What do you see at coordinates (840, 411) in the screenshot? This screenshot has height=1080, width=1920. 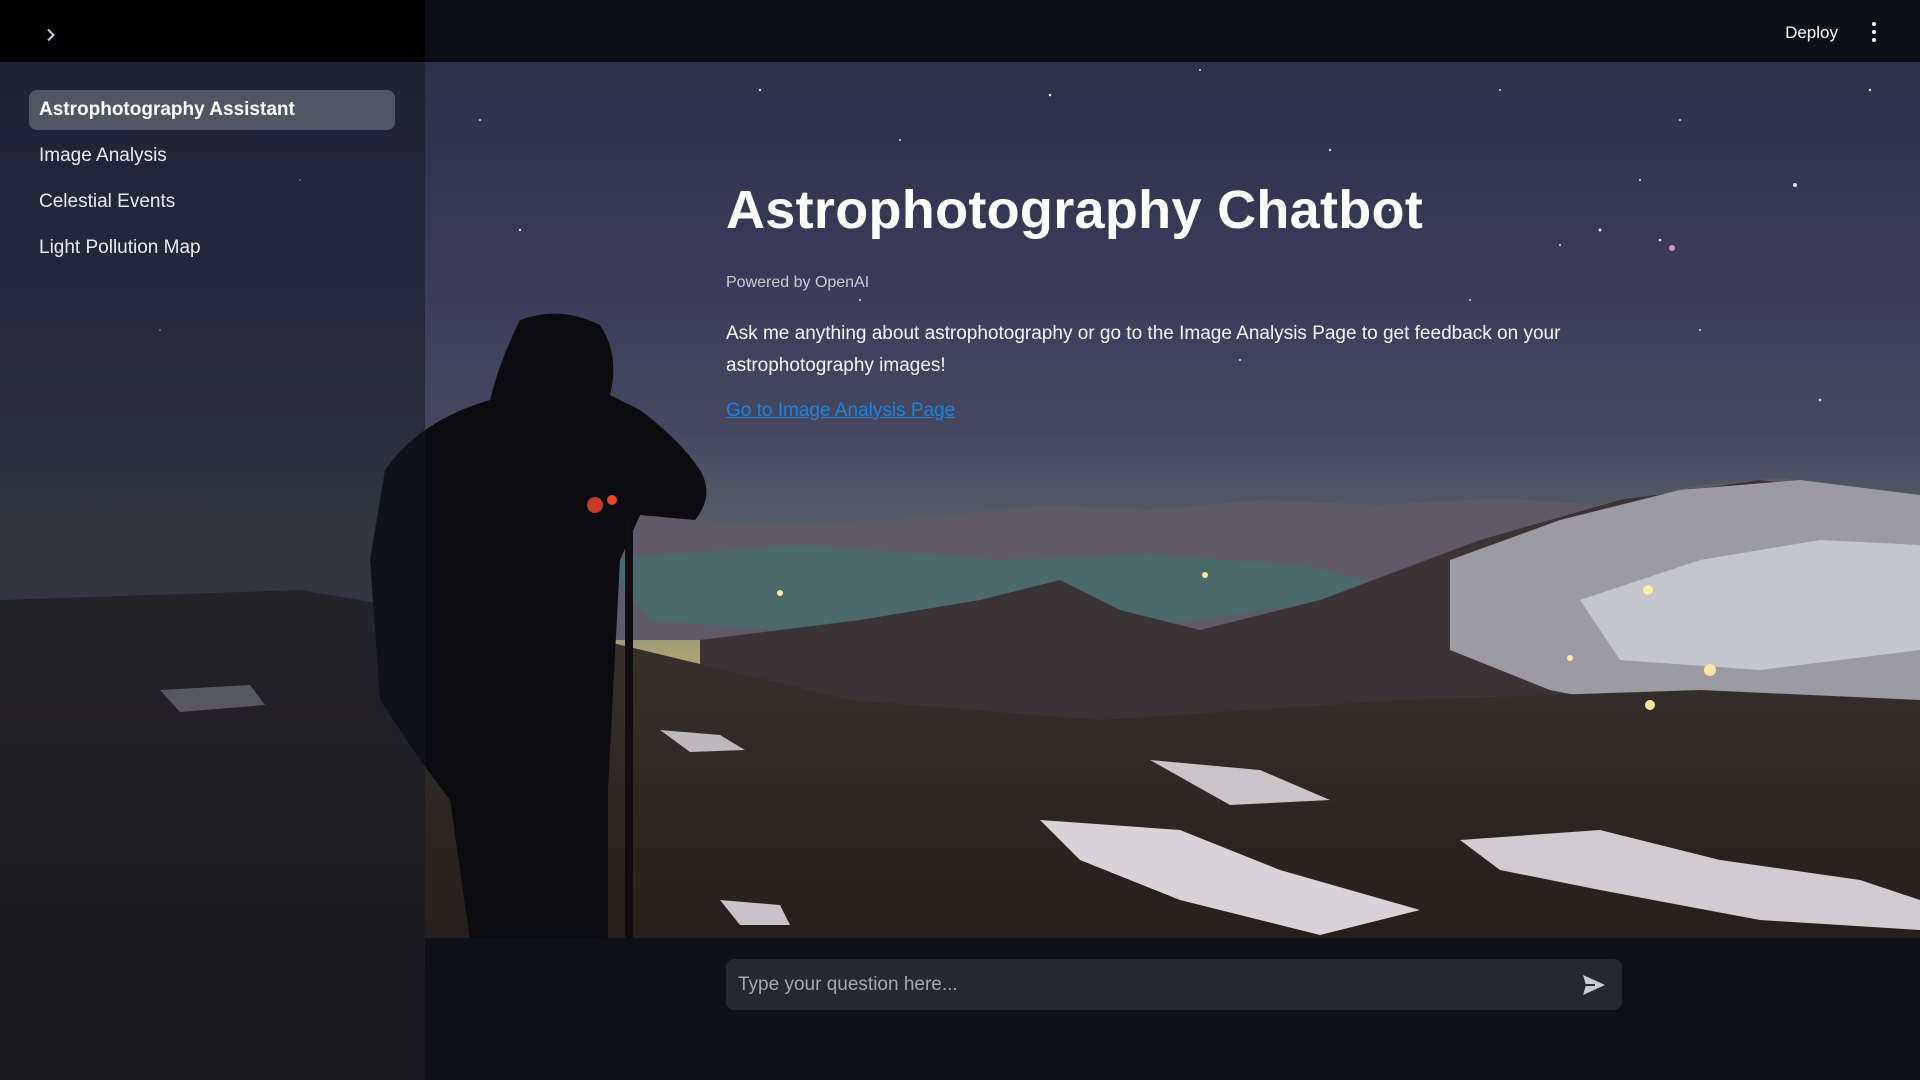 I see `image-analysis-link: Go to Image Analysis Page` at bounding box center [840, 411].